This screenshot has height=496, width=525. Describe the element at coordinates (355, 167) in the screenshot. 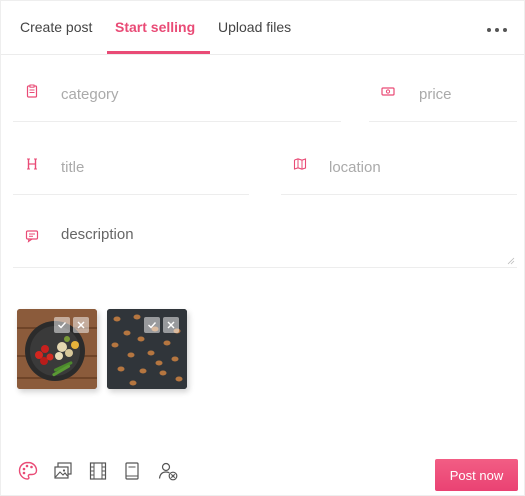

I see `location-placeholder: location` at that location.